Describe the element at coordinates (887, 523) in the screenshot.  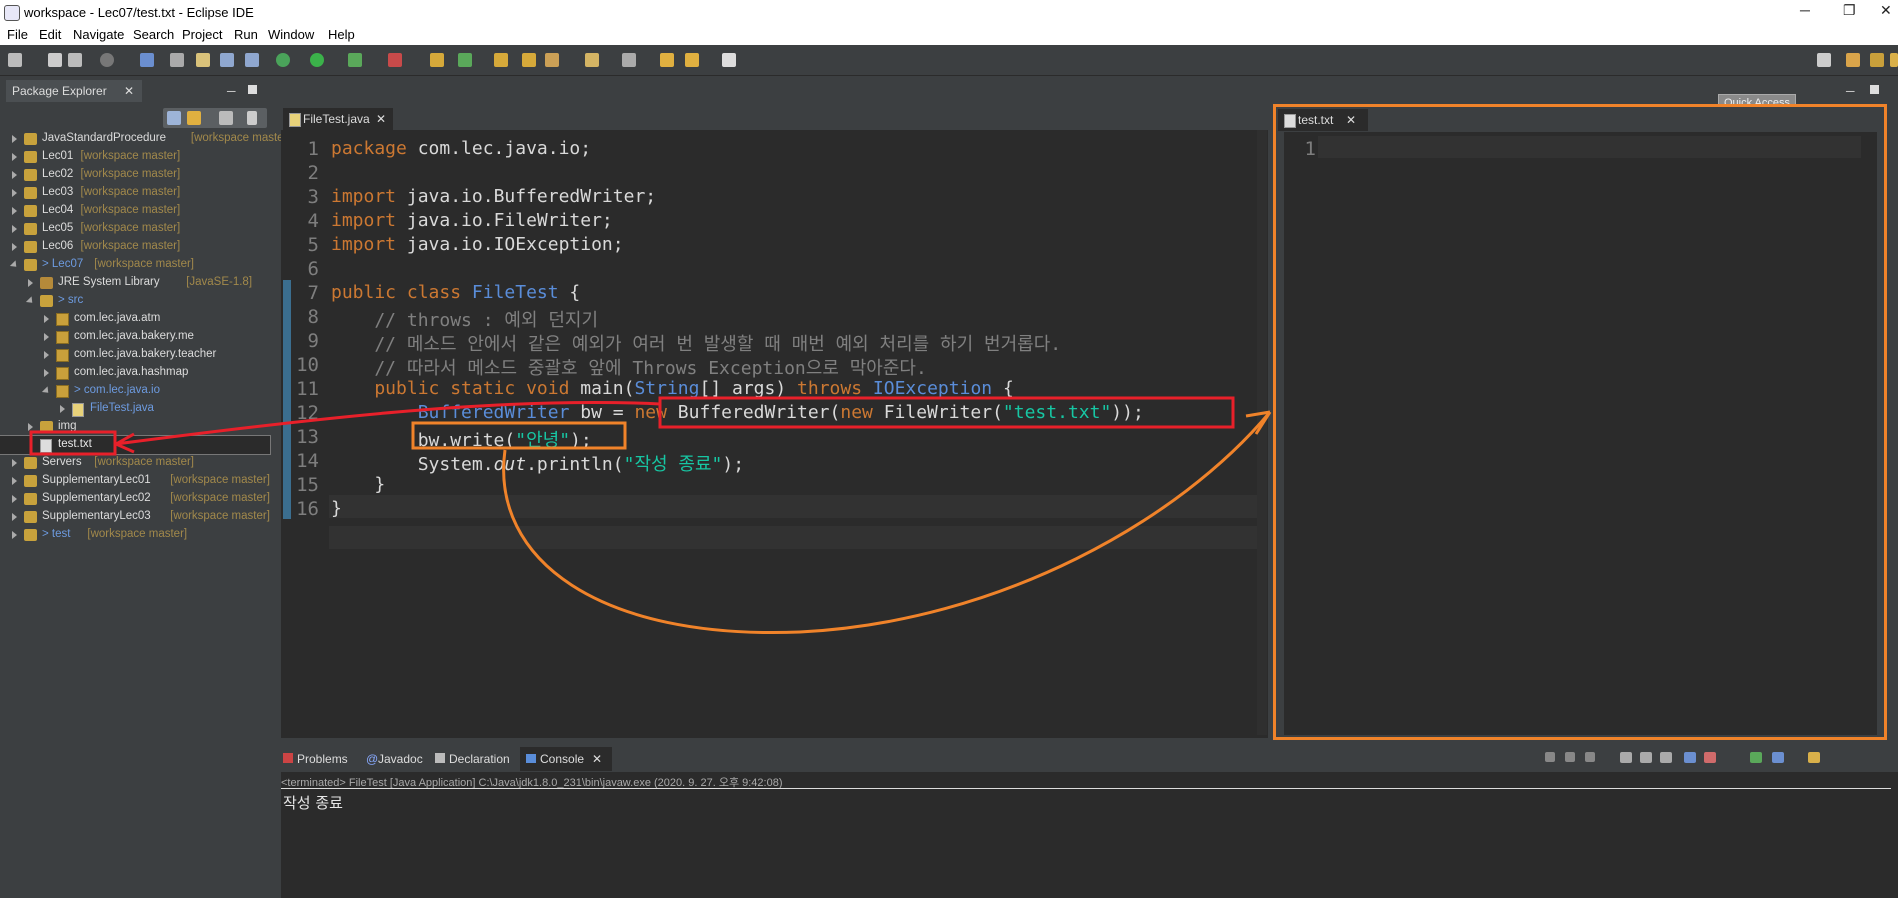
I see `annotation-orange-arrow` at that location.